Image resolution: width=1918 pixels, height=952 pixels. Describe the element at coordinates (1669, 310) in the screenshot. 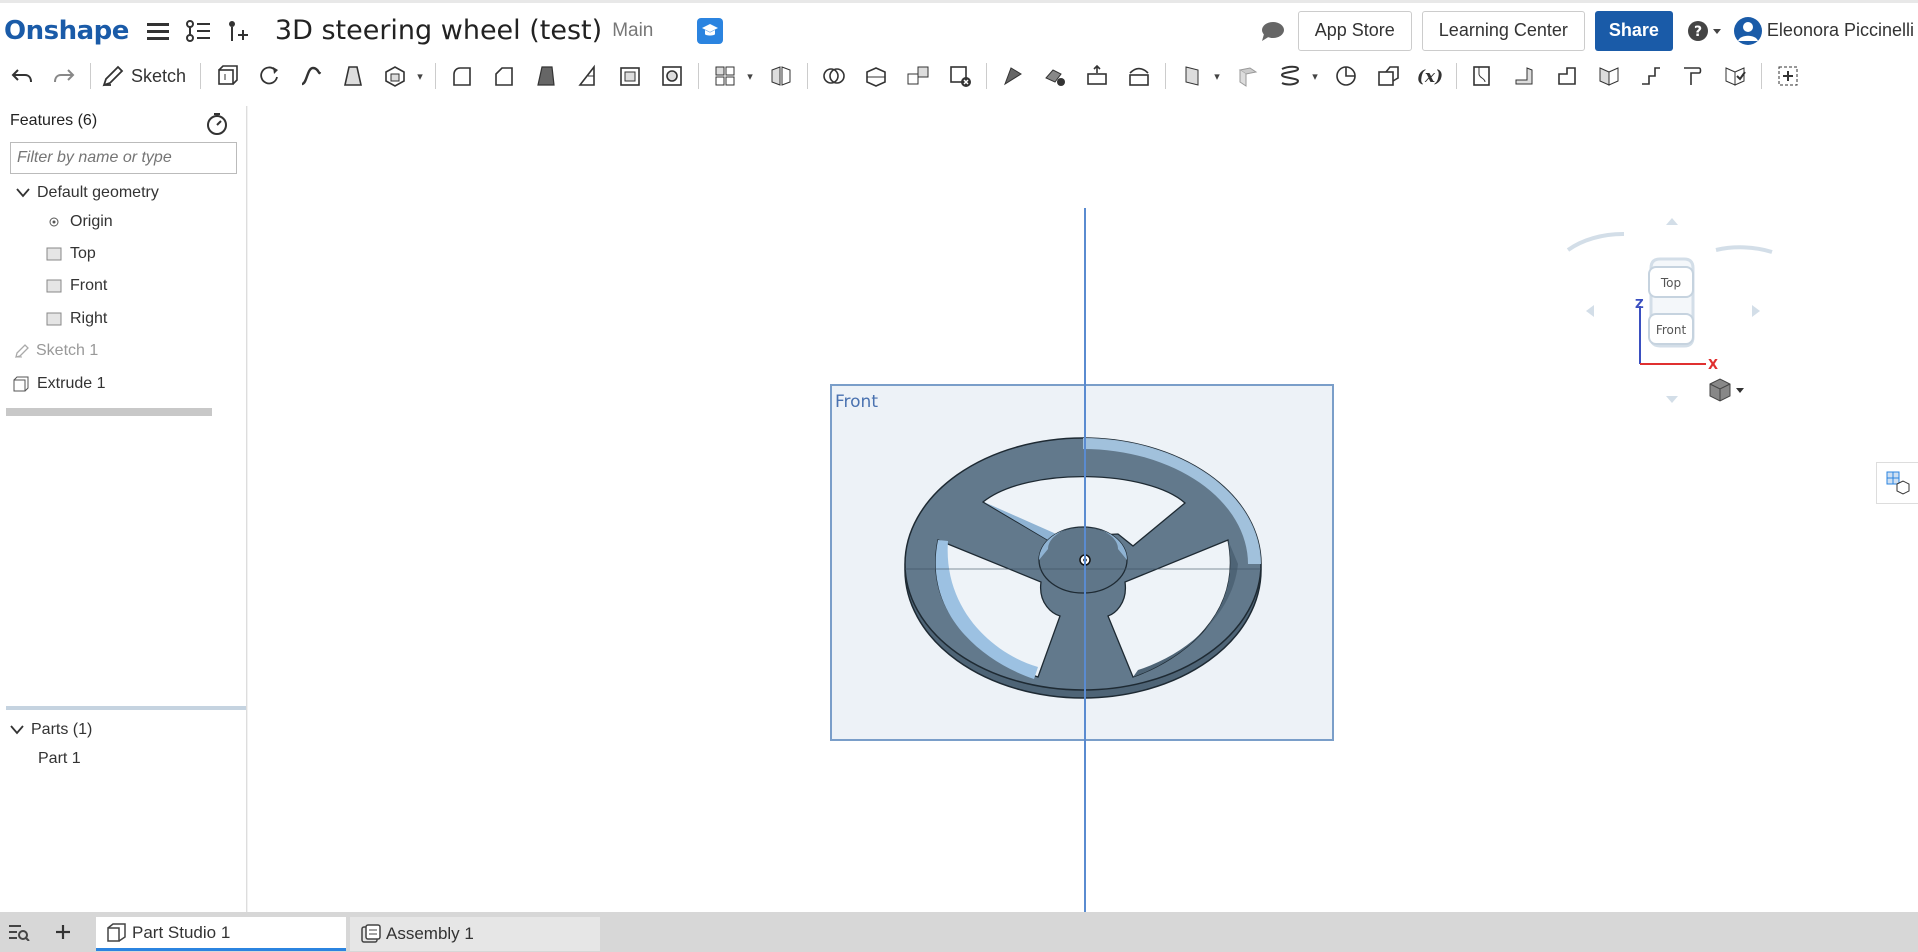

I see `view-cube: Top Front Z X` at that location.